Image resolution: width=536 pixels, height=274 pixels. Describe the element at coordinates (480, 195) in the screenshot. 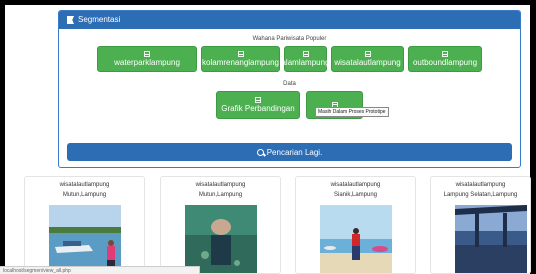

I see `card-location: Lampung Selatan,Lampung` at that location.